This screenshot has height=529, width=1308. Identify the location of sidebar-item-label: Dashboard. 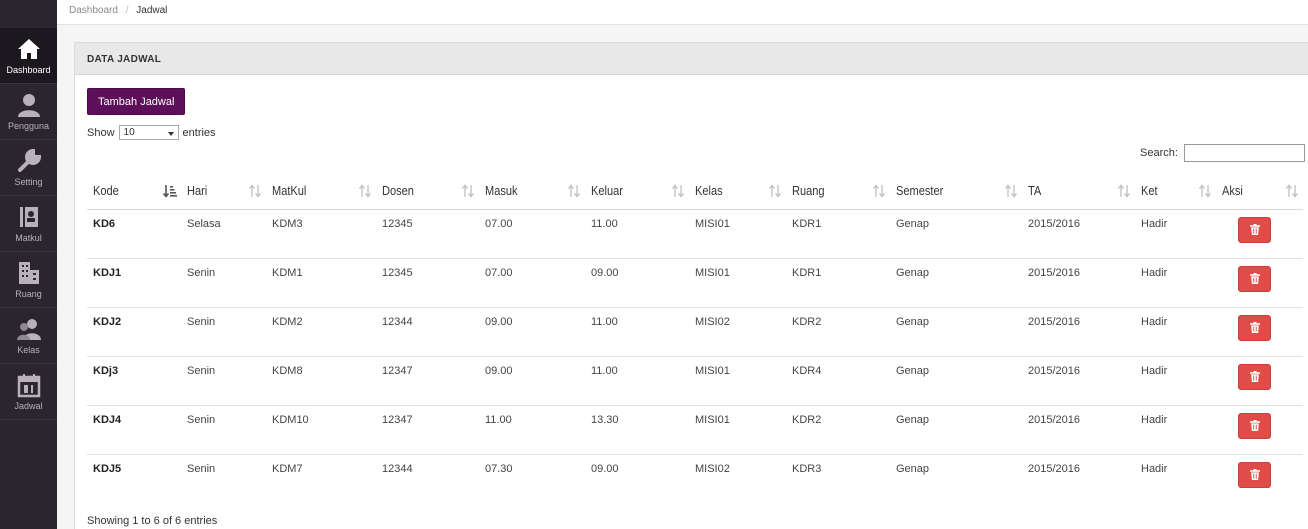
(28, 70).